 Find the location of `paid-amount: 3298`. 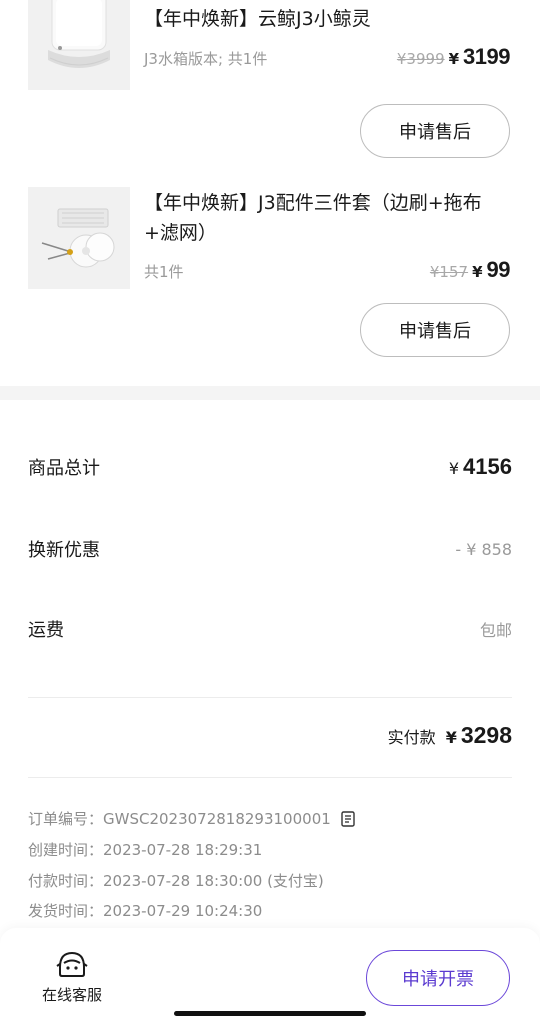

paid-amount: 3298 is located at coordinates (486, 735).